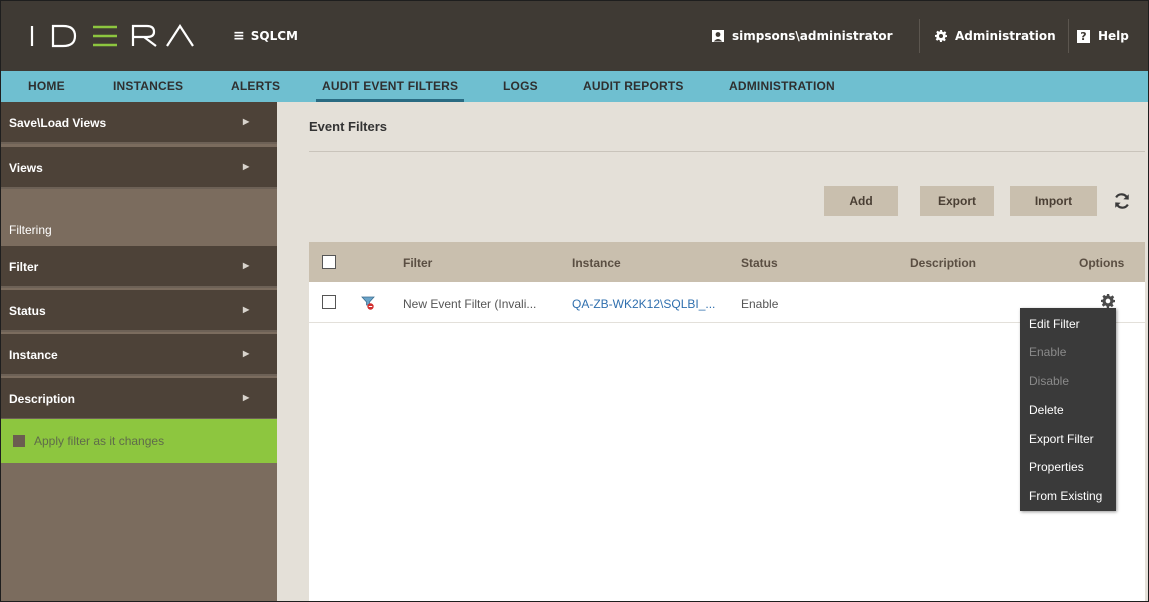 The width and height of the screenshot is (1149, 602). I want to click on sidebar-item-label: Views, so click(26, 168).